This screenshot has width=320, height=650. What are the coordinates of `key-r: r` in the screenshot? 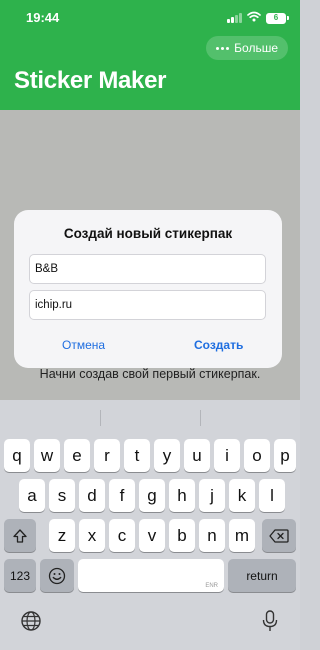 It's located at (107, 455).